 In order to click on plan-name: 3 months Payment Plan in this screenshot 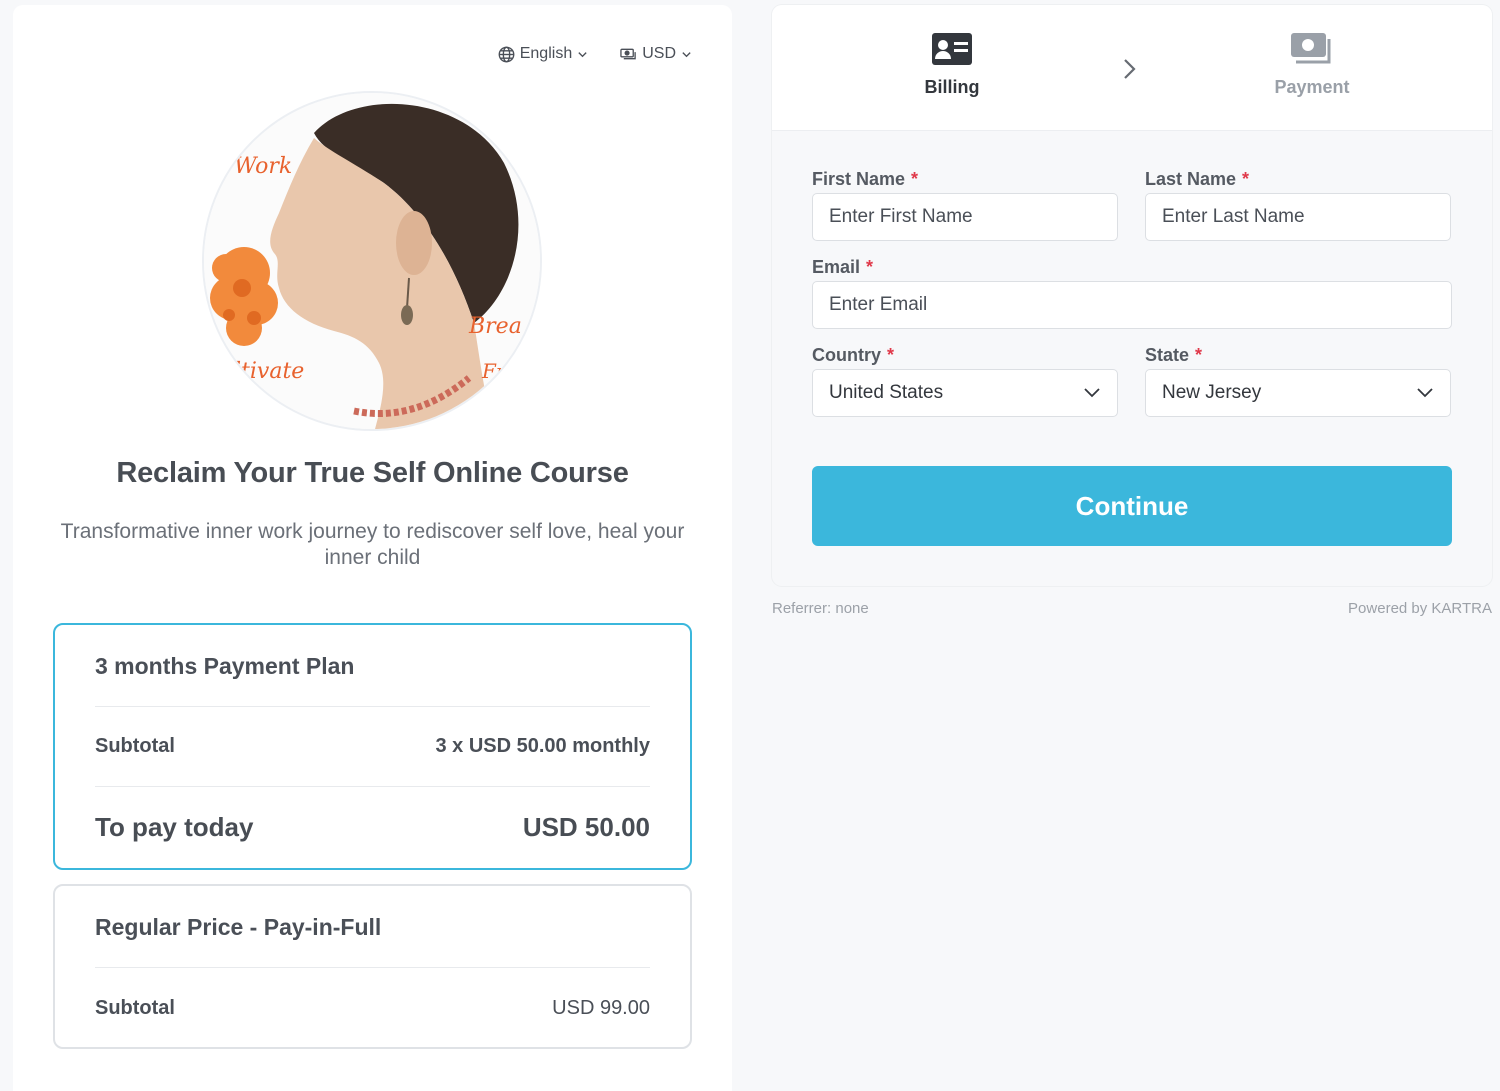, I will do `click(372, 666)`.